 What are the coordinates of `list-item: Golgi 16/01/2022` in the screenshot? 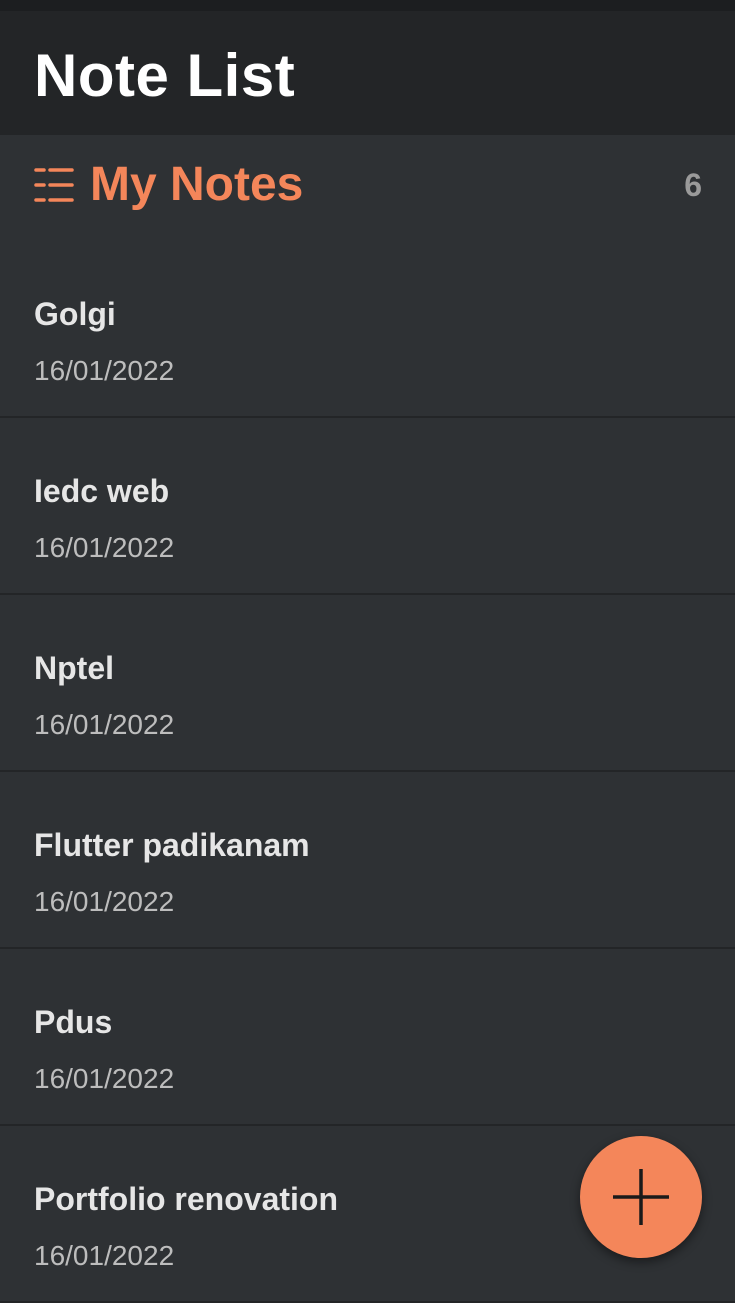 It's located at (367, 329).